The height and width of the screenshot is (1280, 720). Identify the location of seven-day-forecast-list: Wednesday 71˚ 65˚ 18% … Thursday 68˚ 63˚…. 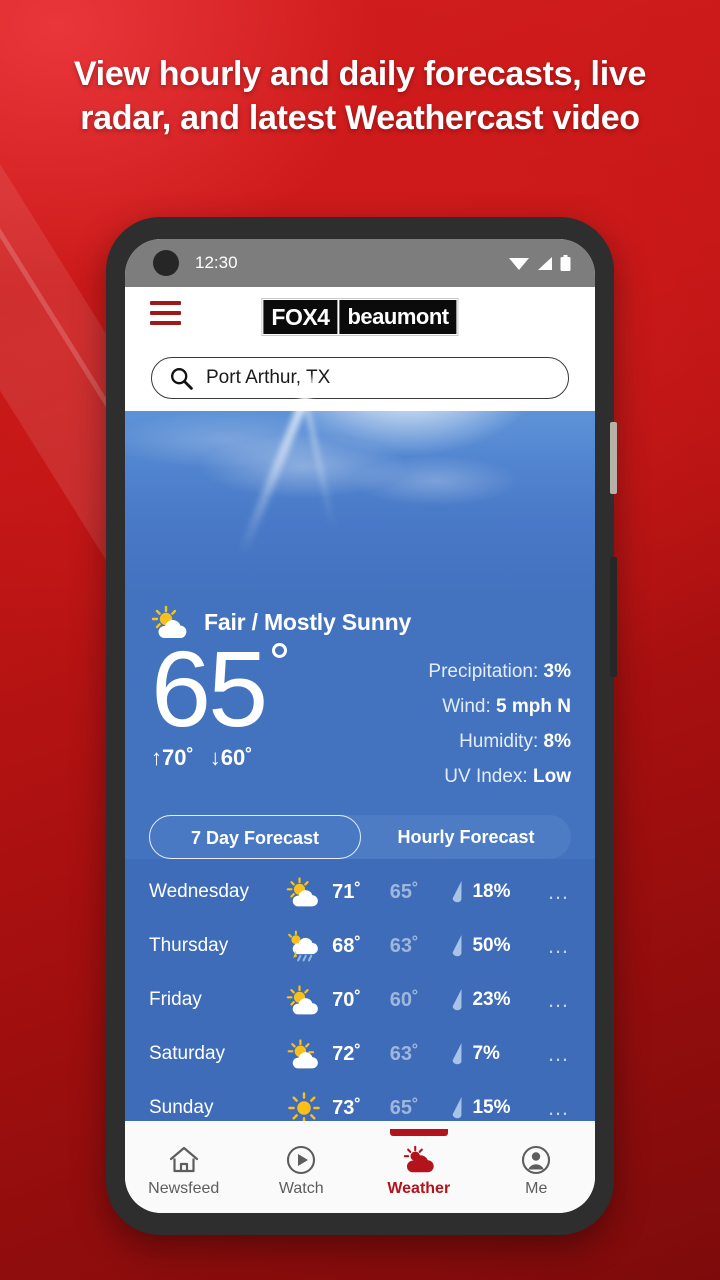
(360, 997).